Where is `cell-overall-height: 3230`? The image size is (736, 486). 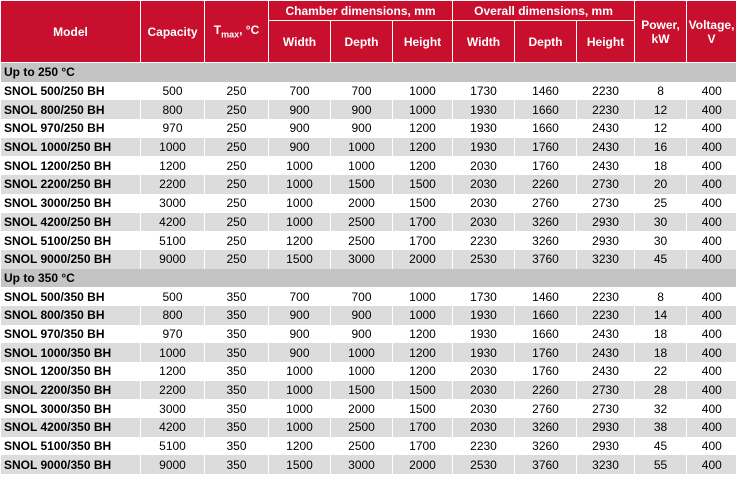 cell-overall-height: 3230 is located at coordinates (605, 259).